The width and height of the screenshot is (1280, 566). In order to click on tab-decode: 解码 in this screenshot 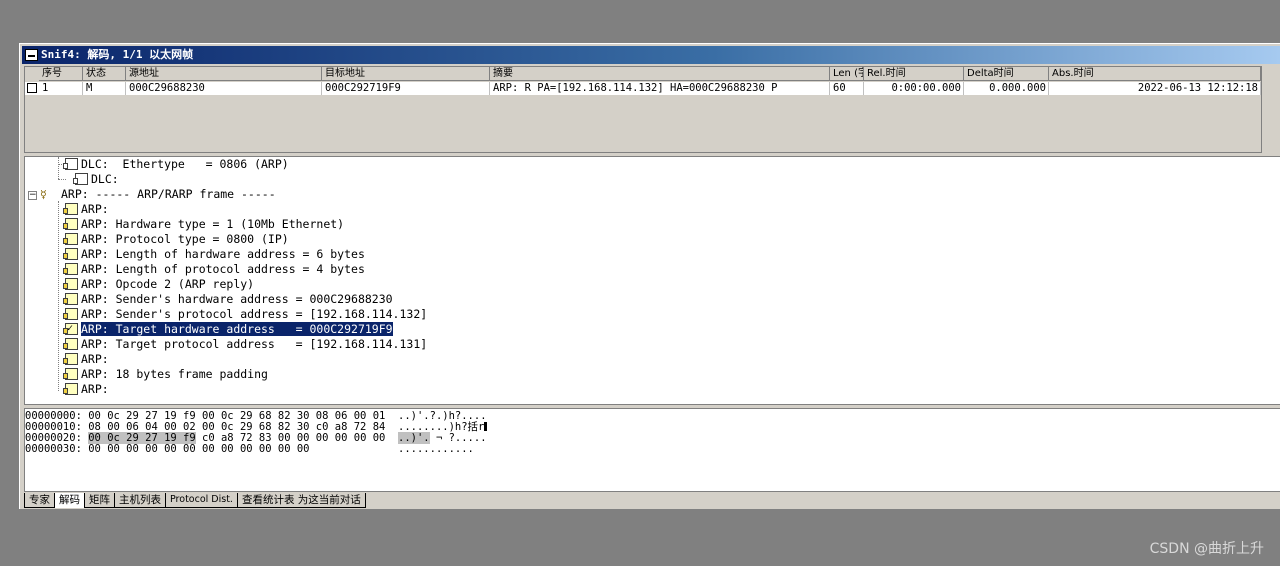, I will do `click(69, 500)`.